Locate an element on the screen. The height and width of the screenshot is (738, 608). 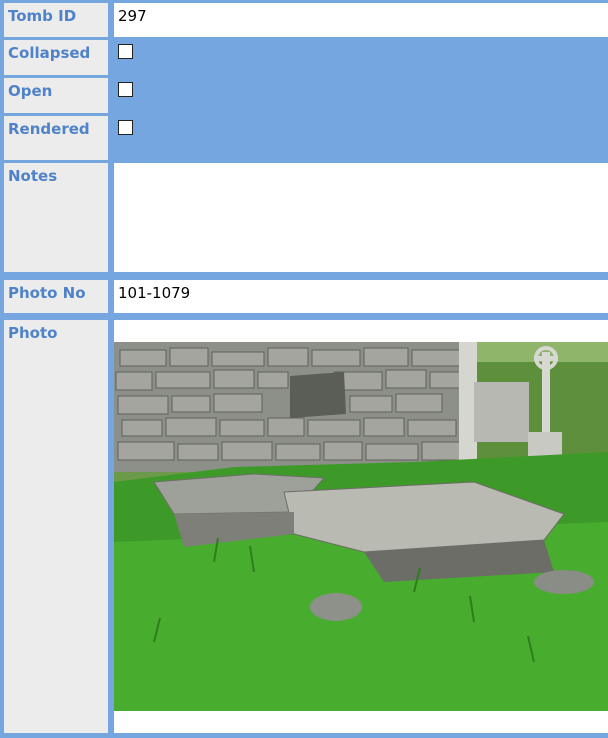
row-photo-no: Photo No 101-1079 is located at coordinates (304, 295).